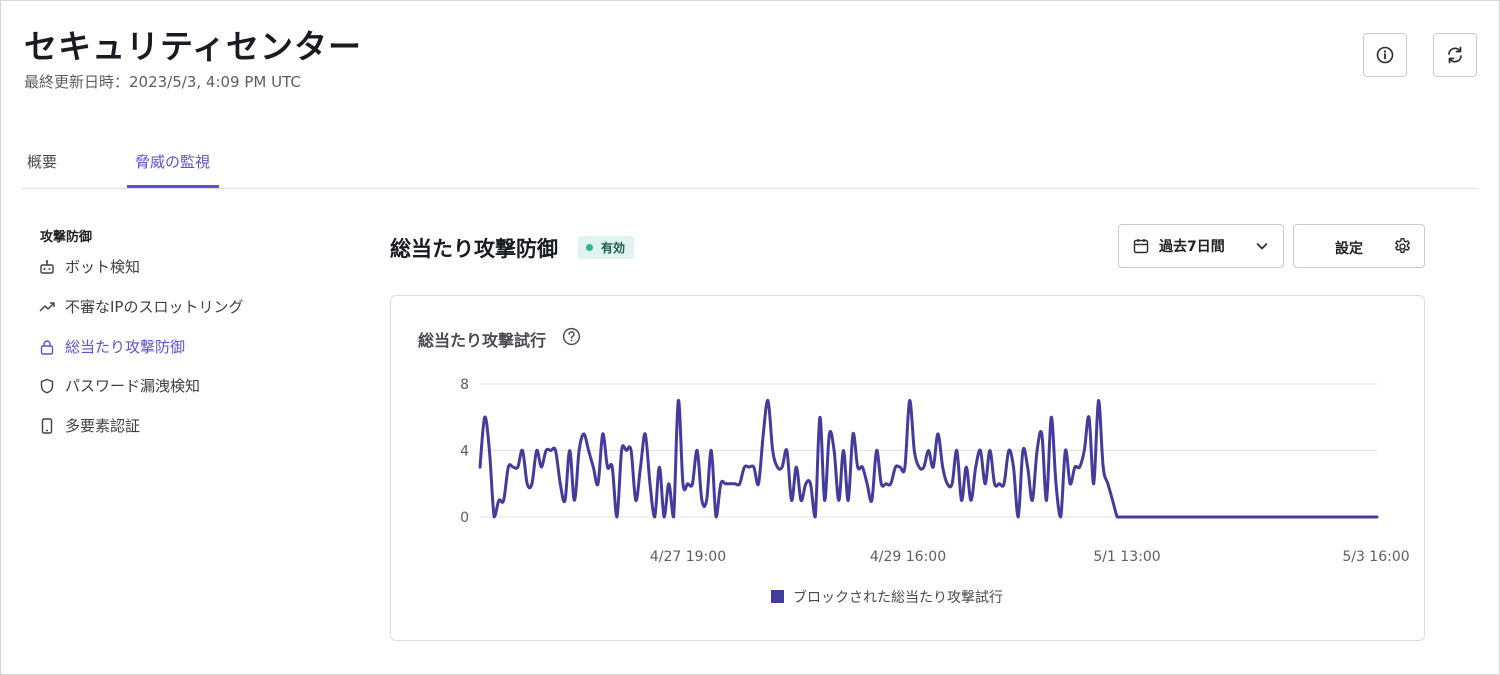 This screenshot has height=675, width=1500. Describe the element at coordinates (42, 161) in the screenshot. I see `tab-overview: 概要` at that location.